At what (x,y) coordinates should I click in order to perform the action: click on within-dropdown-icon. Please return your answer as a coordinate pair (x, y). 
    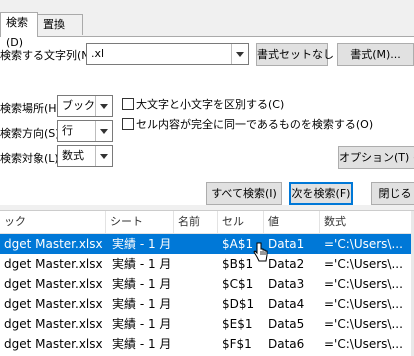
    Looking at the image, I should click on (103, 106).